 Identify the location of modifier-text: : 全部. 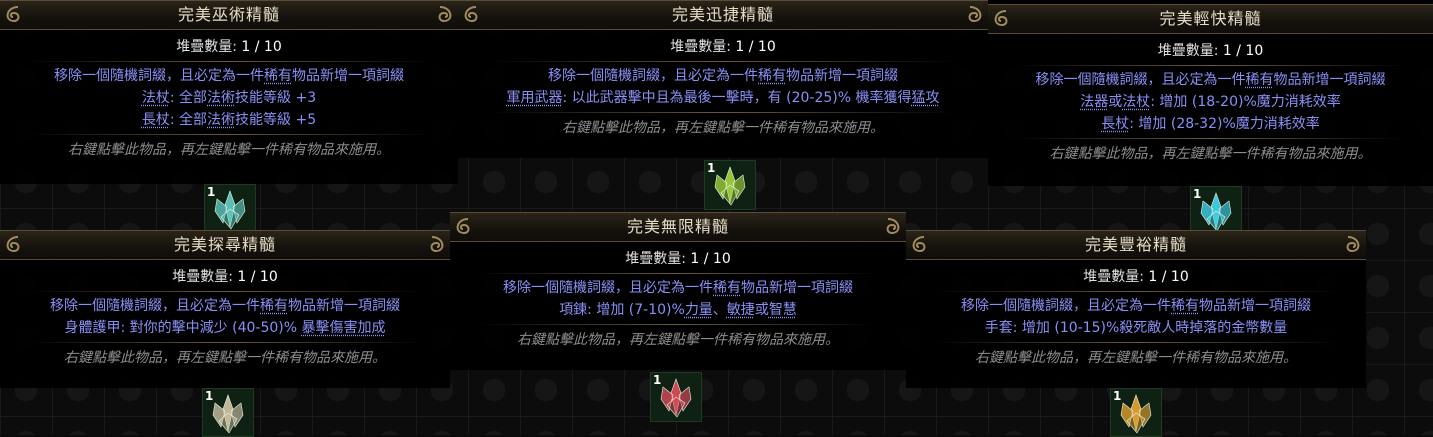
(188, 98).